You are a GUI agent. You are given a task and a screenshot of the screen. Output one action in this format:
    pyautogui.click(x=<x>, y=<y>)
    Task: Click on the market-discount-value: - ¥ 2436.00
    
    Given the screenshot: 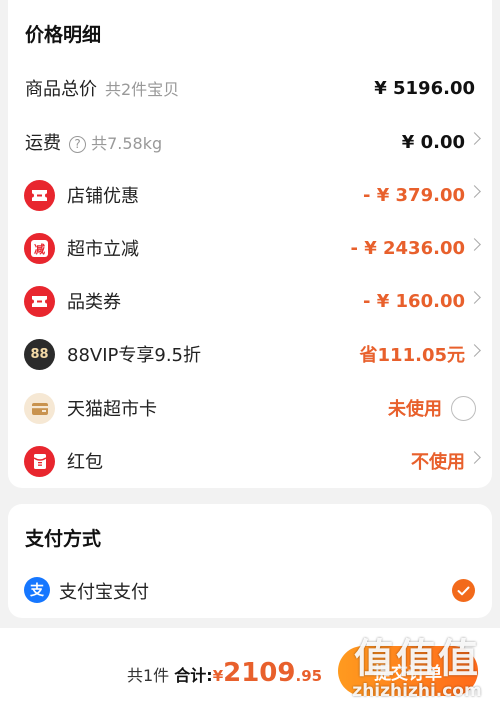 What is the action you would take?
    pyautogui.click(x=407, y=248)
    